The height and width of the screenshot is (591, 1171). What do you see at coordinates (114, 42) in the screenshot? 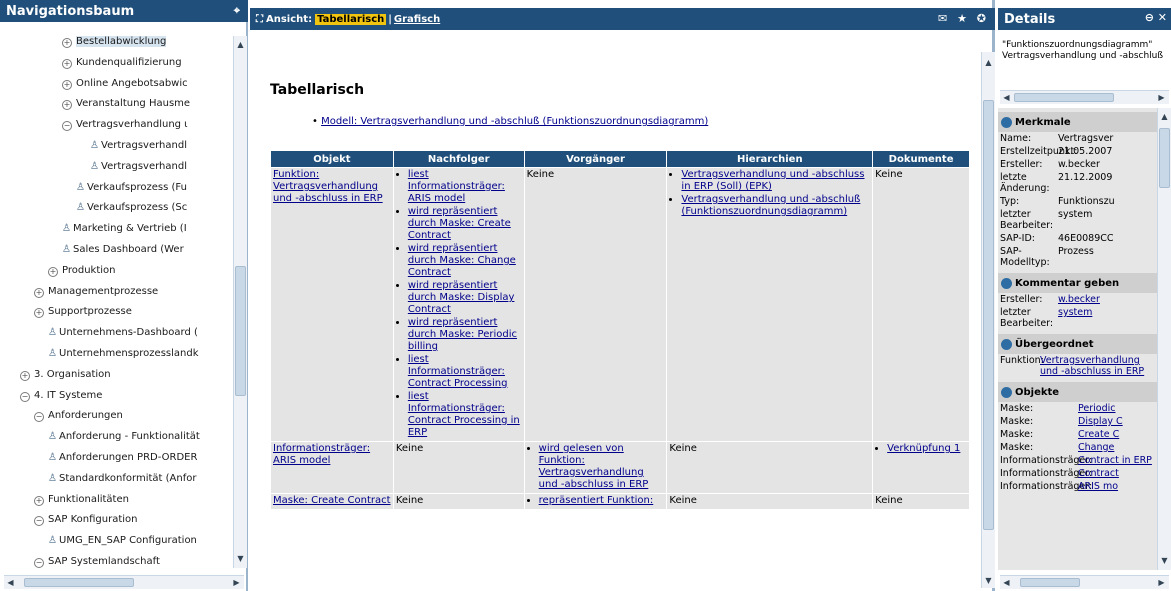
I see `tree-item: + Bestellabwicklung` at bounding box center [114, 42].